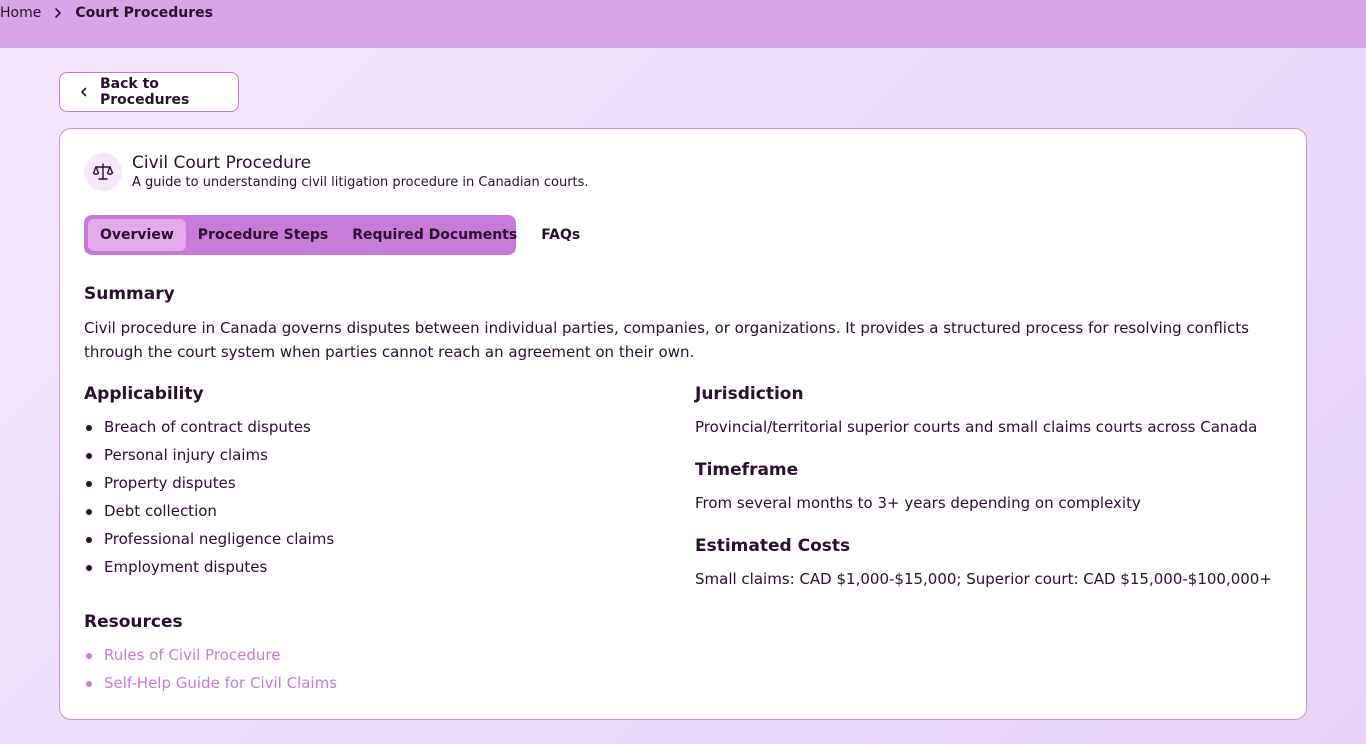 The width and height of the screenshot is (1366, 744). I want to click on list-item: Self-Help Guide for Civil Claims, so click(210, 683).